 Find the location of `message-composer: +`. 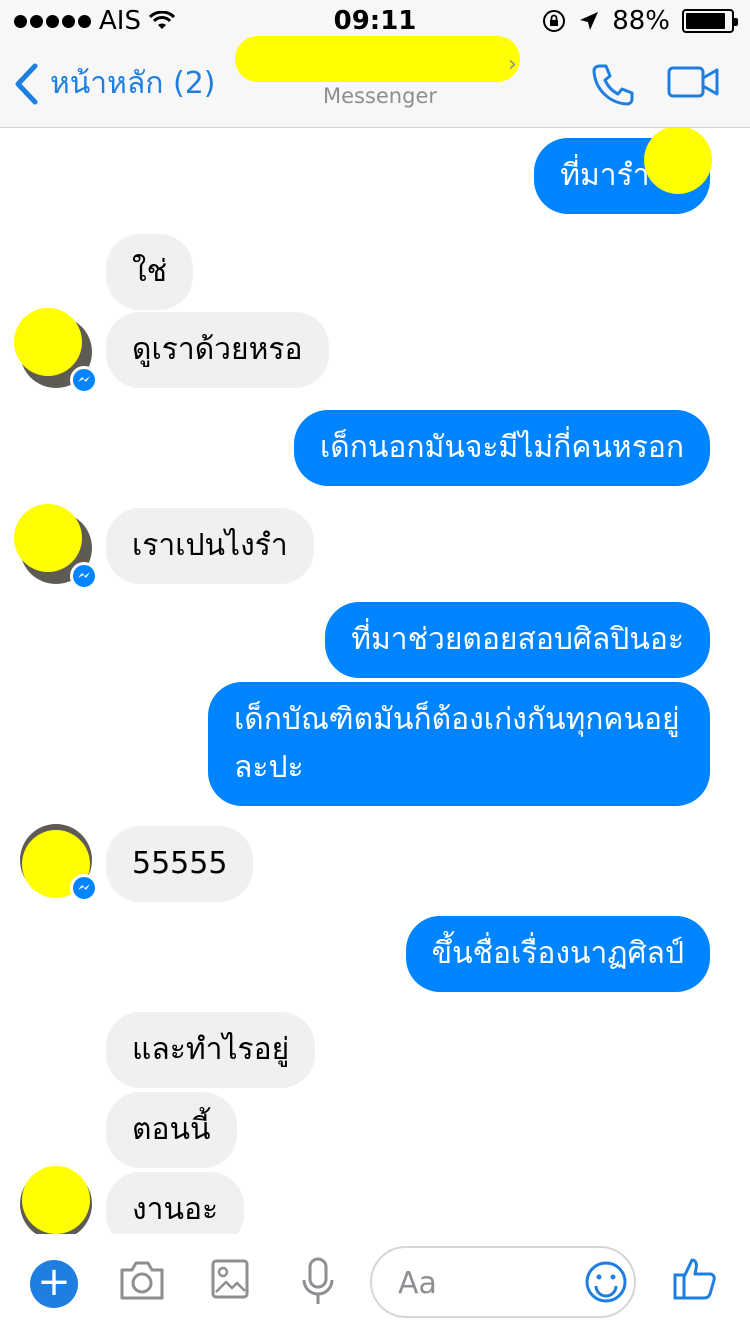

message-composer: + is located at coordinates (375, 1284).